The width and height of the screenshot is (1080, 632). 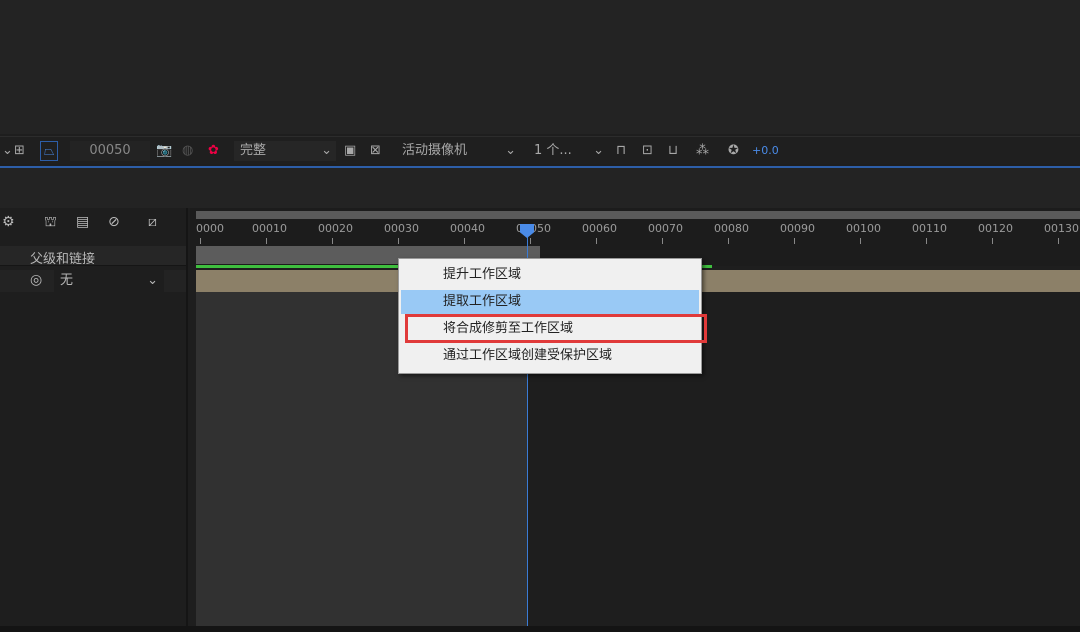 I want to click on ruler-tick-label: 00090, so click(x=797, y=228).